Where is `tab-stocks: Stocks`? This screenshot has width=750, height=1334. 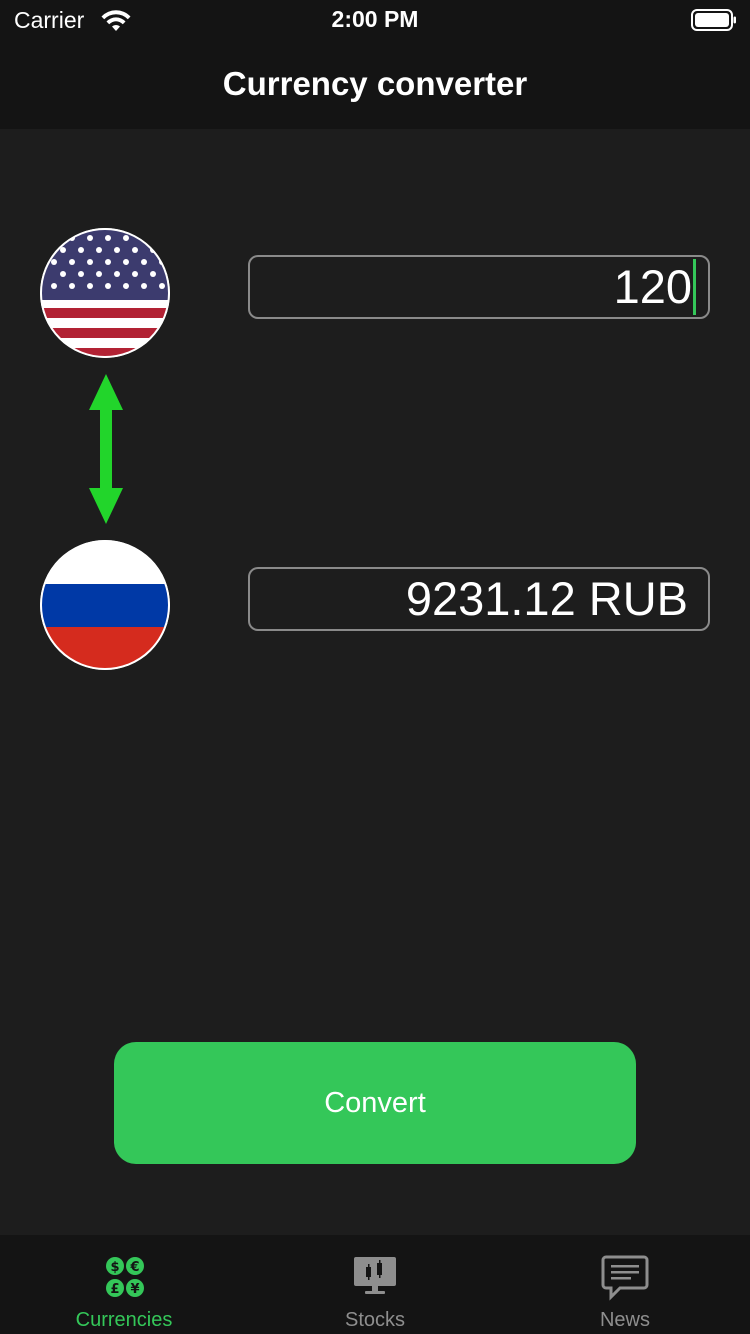 tab-stocks: Stocks is located at coordinates (375, 1284).